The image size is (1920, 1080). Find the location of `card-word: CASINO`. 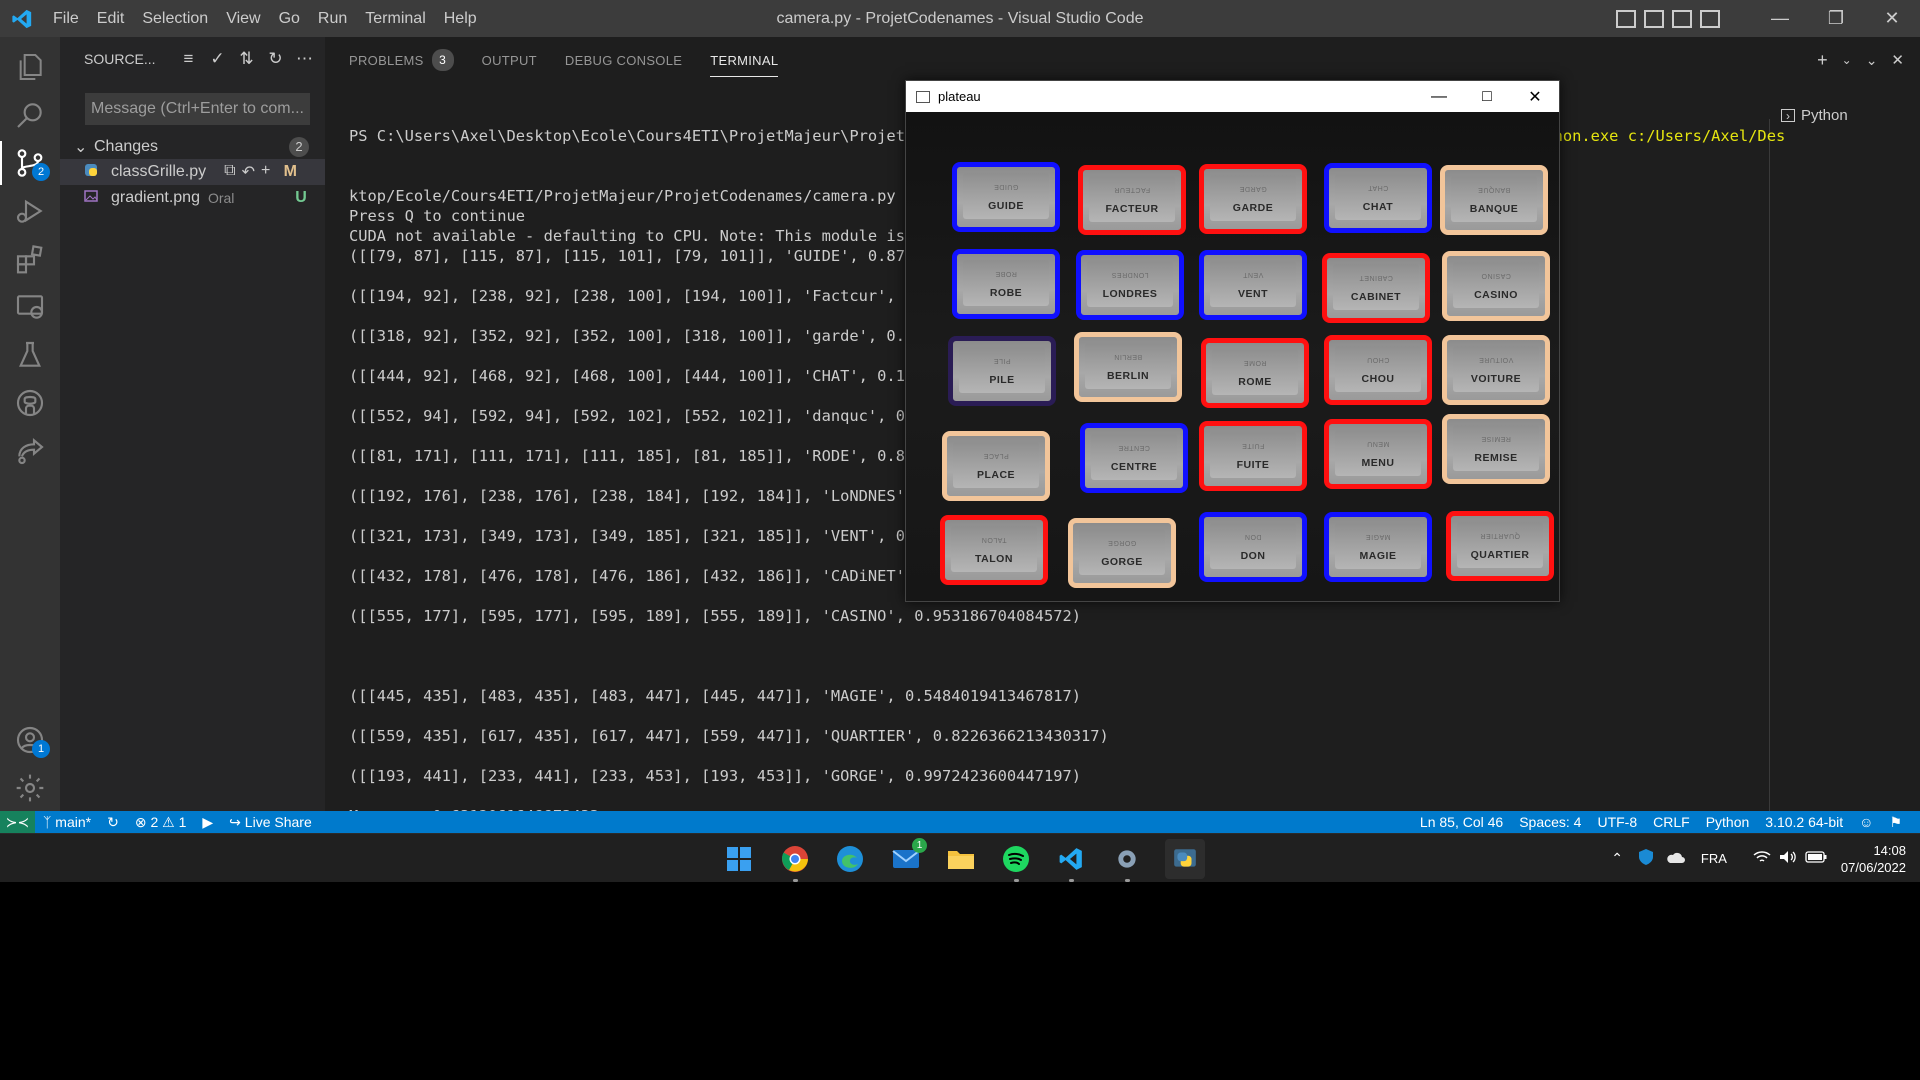

card-word: CASINO is located at coordinates (1496, 295).